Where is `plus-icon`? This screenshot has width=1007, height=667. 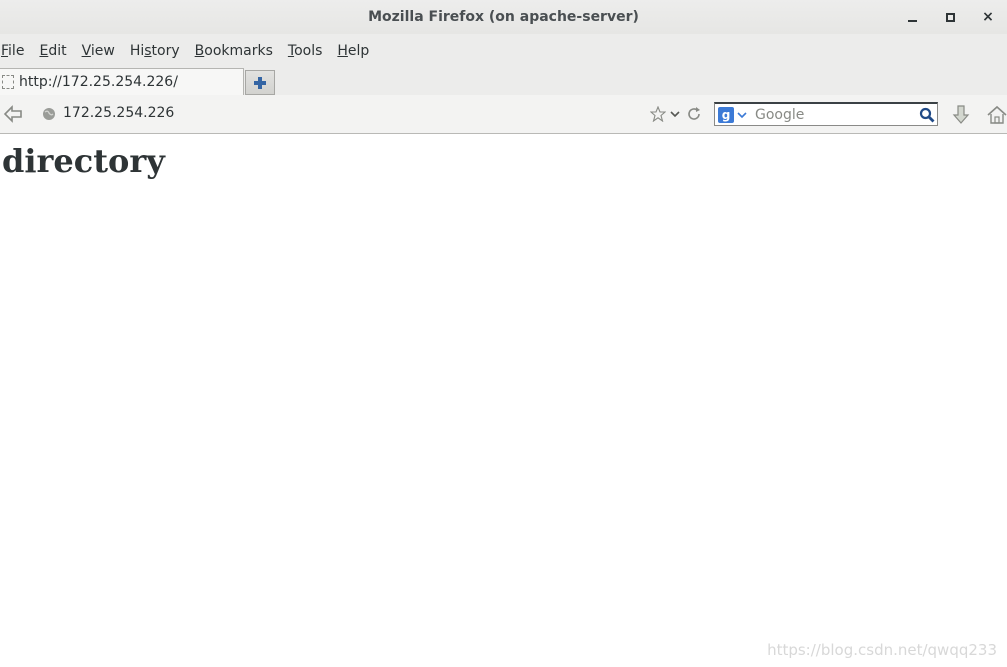
plus-icon is located at coordinates (260, 82).